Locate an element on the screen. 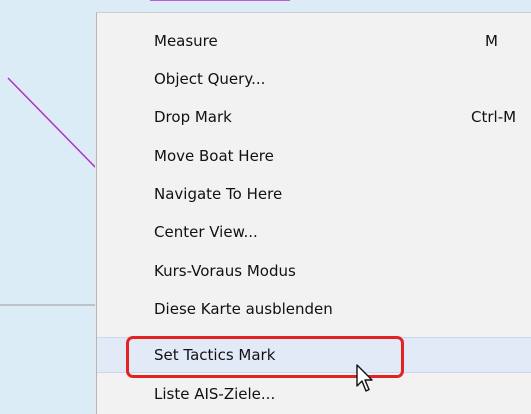 This screenshot has height=414, width=531. menu-item-shortcut: Ctrl-M is located at coordinates (494, 117).